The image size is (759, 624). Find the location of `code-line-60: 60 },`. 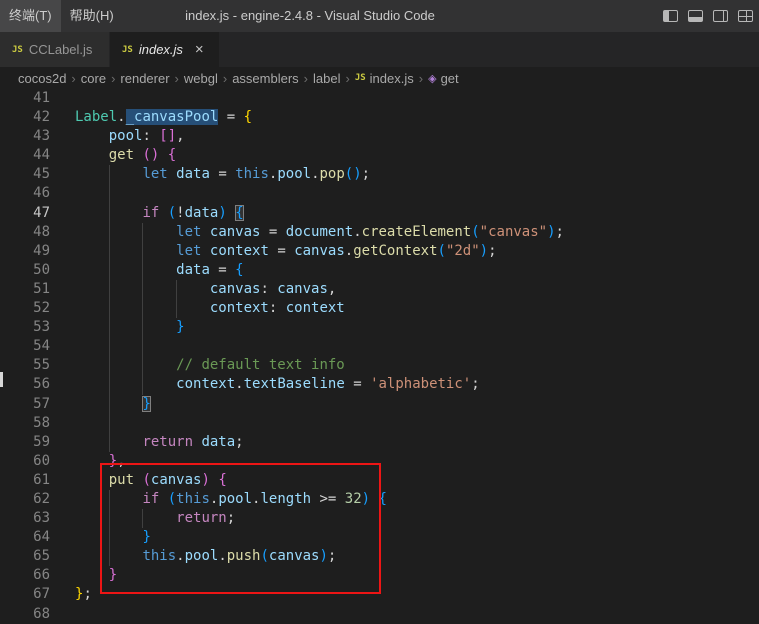

code-line-60: 60 }, is located at coordinates (379, 461).